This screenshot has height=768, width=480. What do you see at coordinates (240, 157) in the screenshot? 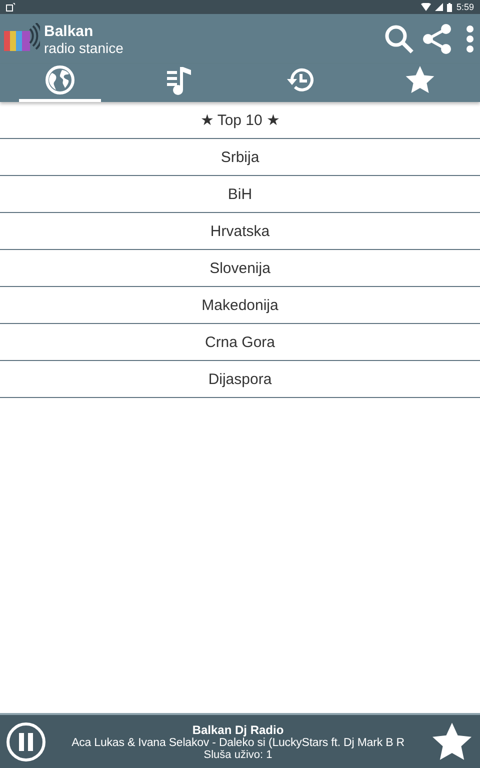
I see `category-item: Srbija` at bounding box center [240, 157].